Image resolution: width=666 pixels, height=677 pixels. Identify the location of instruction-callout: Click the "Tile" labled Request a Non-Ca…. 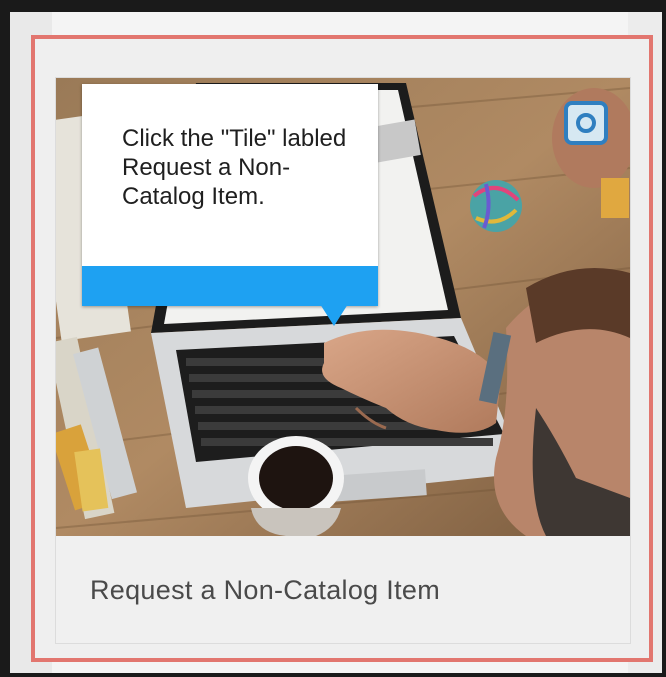
(230, 195).